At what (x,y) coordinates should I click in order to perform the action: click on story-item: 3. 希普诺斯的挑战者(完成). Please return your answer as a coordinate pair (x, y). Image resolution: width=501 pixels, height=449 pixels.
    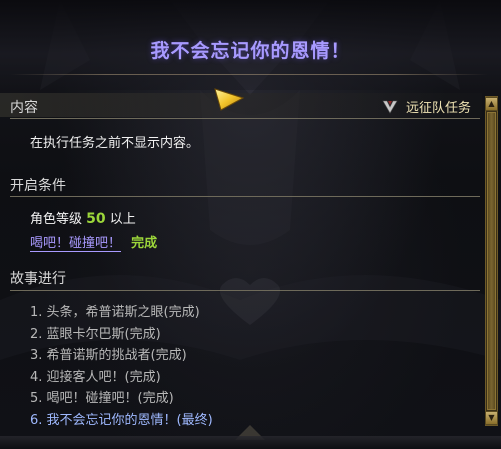
    Looking at the image, I should click on (108, 355).